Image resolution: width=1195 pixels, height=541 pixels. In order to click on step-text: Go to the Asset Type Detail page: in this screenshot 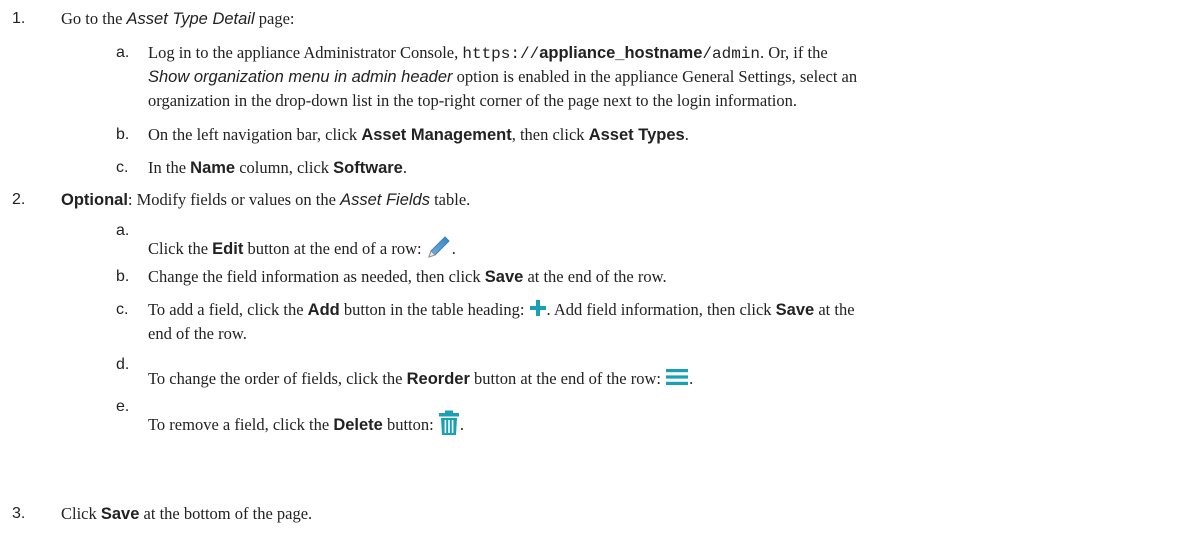, I will do `click(178, 18)`.